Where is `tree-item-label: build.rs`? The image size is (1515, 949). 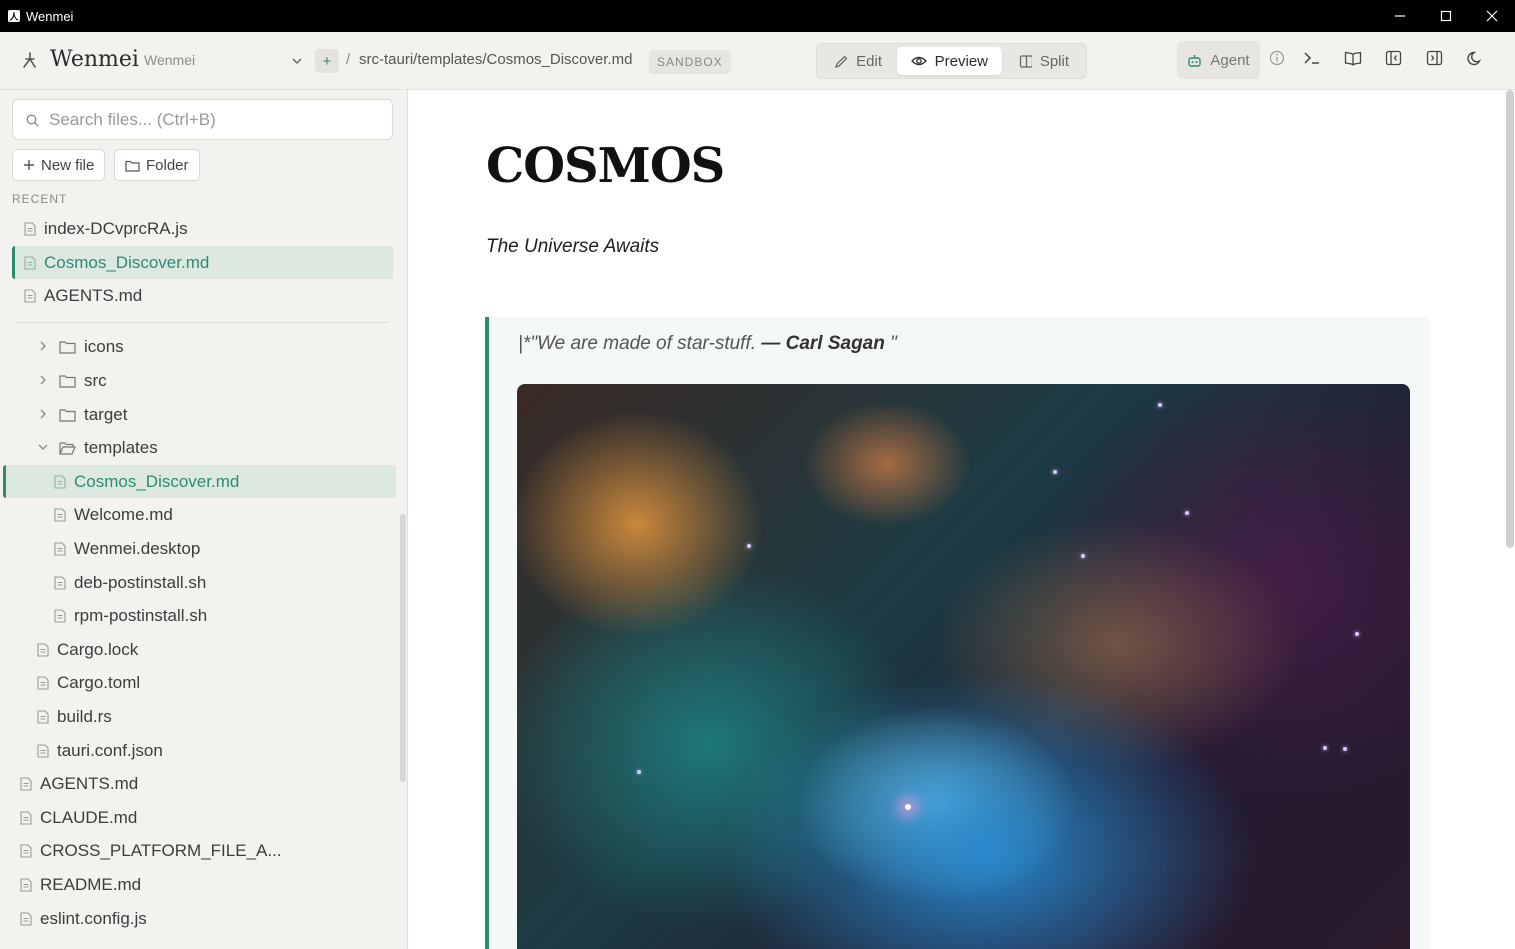 tree-item-label: build.rs is located at coordinates (84, 716).